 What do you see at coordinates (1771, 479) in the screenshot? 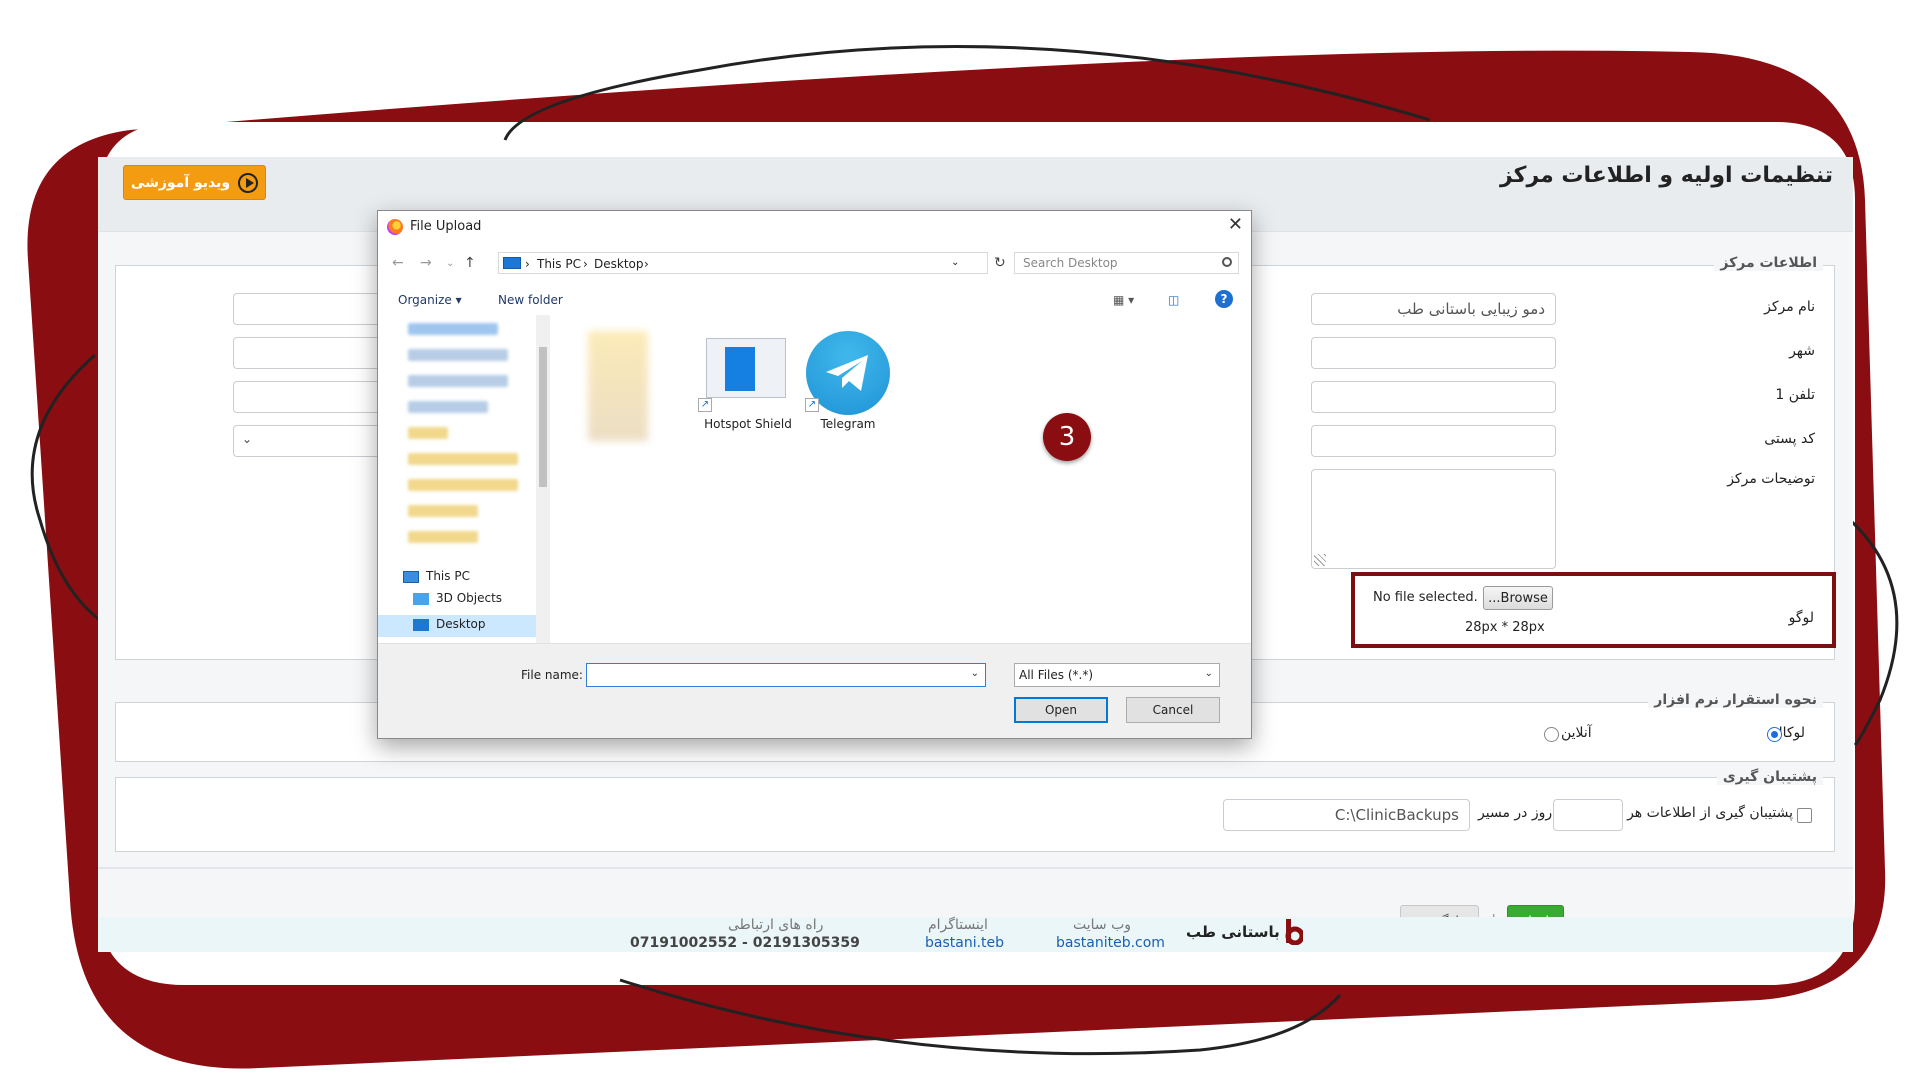
I see `description-label: توضیحات مرکز` at bounding box center [1771, 479].